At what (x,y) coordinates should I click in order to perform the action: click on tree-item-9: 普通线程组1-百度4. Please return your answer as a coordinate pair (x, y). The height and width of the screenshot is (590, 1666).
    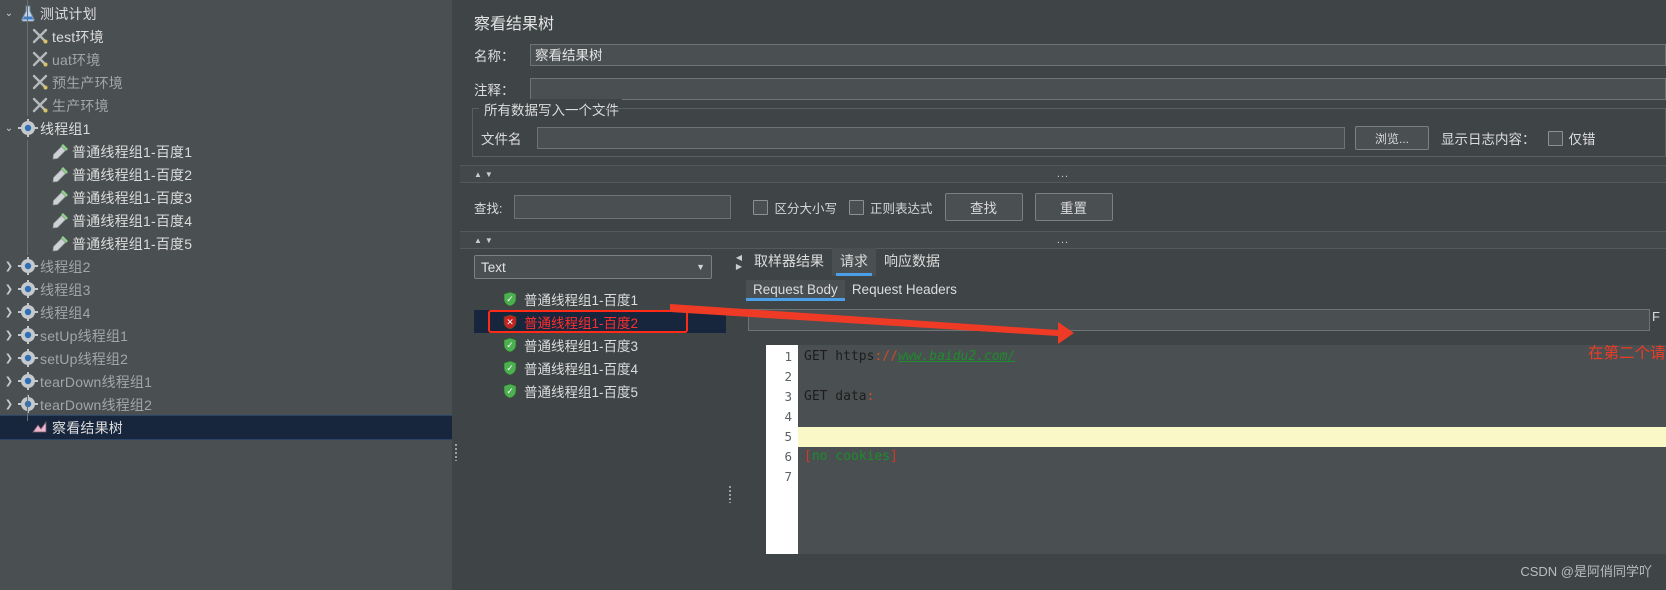
    Looking at the image, I should click on (226, 220).